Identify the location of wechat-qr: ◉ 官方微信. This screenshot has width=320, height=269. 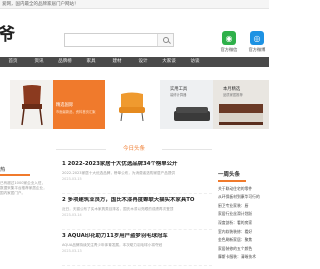
(229, 42).